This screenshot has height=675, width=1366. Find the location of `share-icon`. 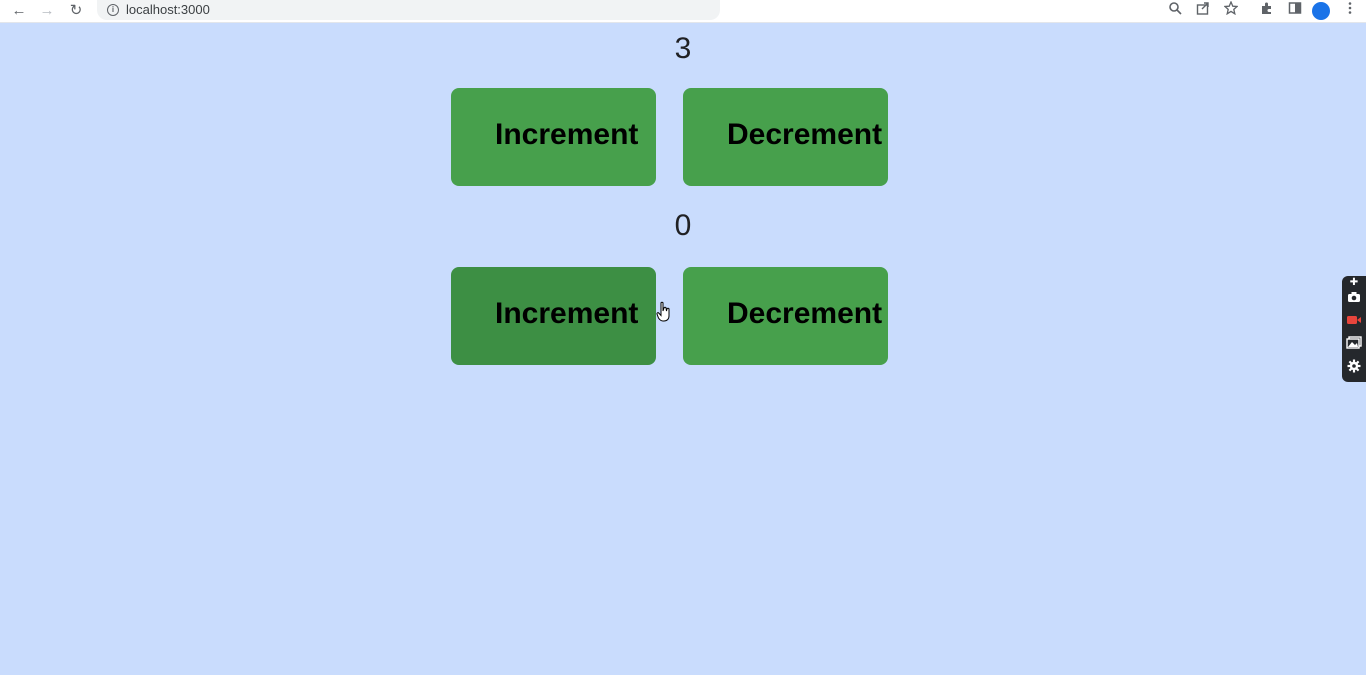

share-icon is located at coordinates (1203, 10).